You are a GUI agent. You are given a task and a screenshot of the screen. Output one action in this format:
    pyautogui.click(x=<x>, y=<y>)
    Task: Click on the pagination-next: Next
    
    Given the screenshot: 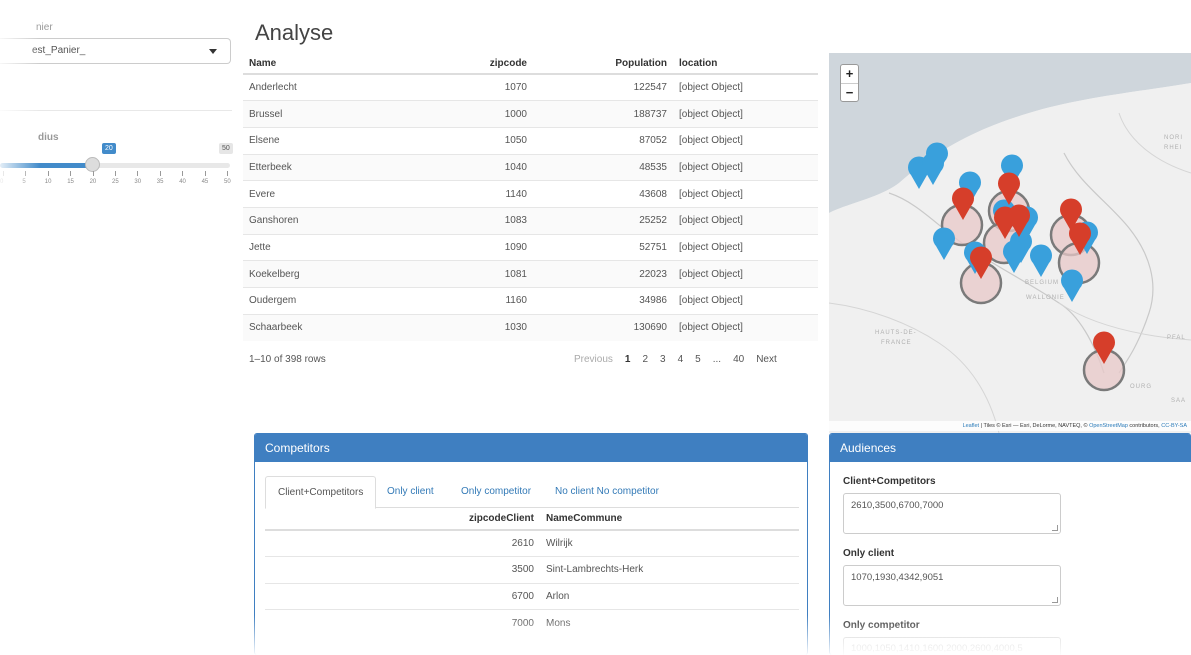 What is the action you would take?
    pyautogui.click(x=766, y=359)
    